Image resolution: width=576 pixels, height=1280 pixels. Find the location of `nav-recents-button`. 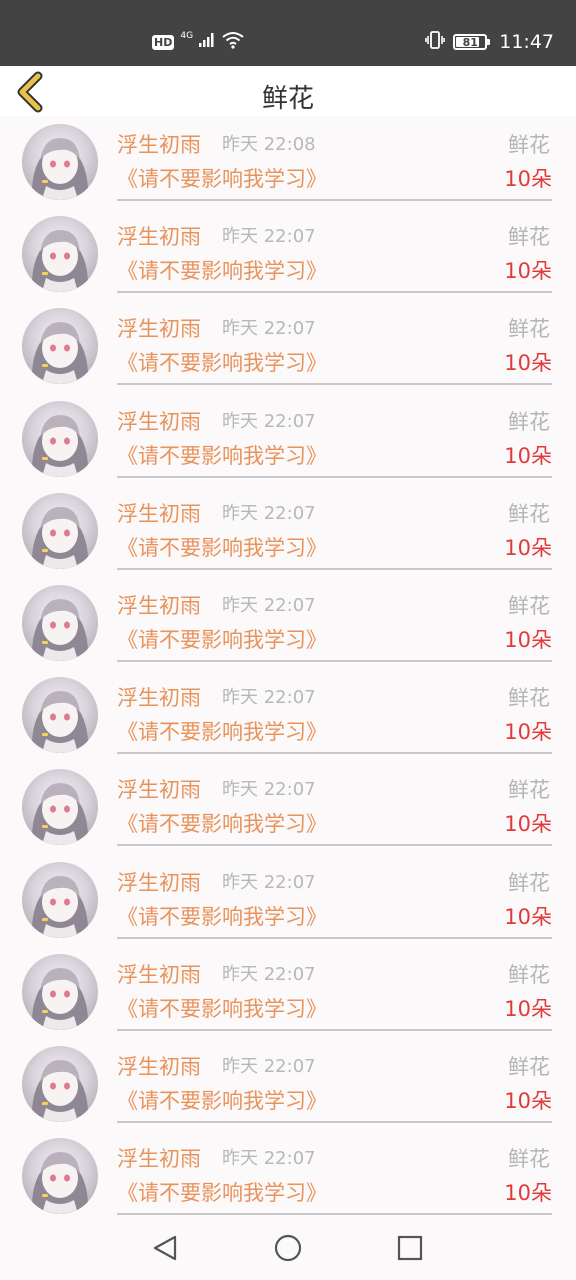

nav-recents-button is located at coordinates (410, 1248).